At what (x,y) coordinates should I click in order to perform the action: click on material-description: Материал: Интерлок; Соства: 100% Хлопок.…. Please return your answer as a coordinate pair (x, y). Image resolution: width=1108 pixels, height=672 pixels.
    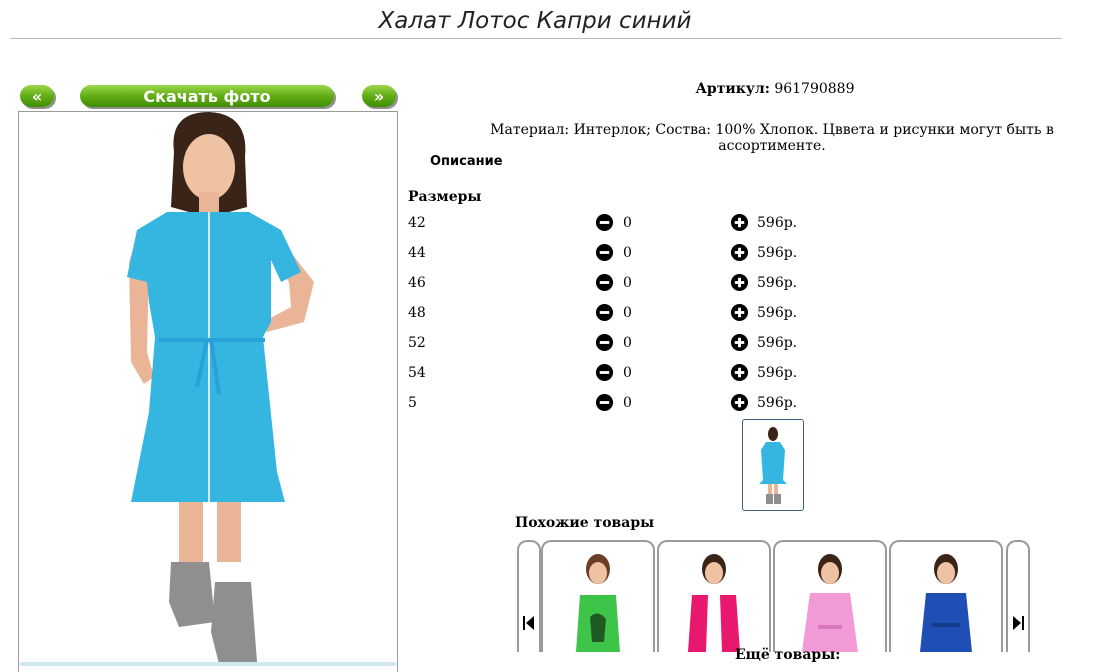
    Looking at the image, I should click on (772, 138).